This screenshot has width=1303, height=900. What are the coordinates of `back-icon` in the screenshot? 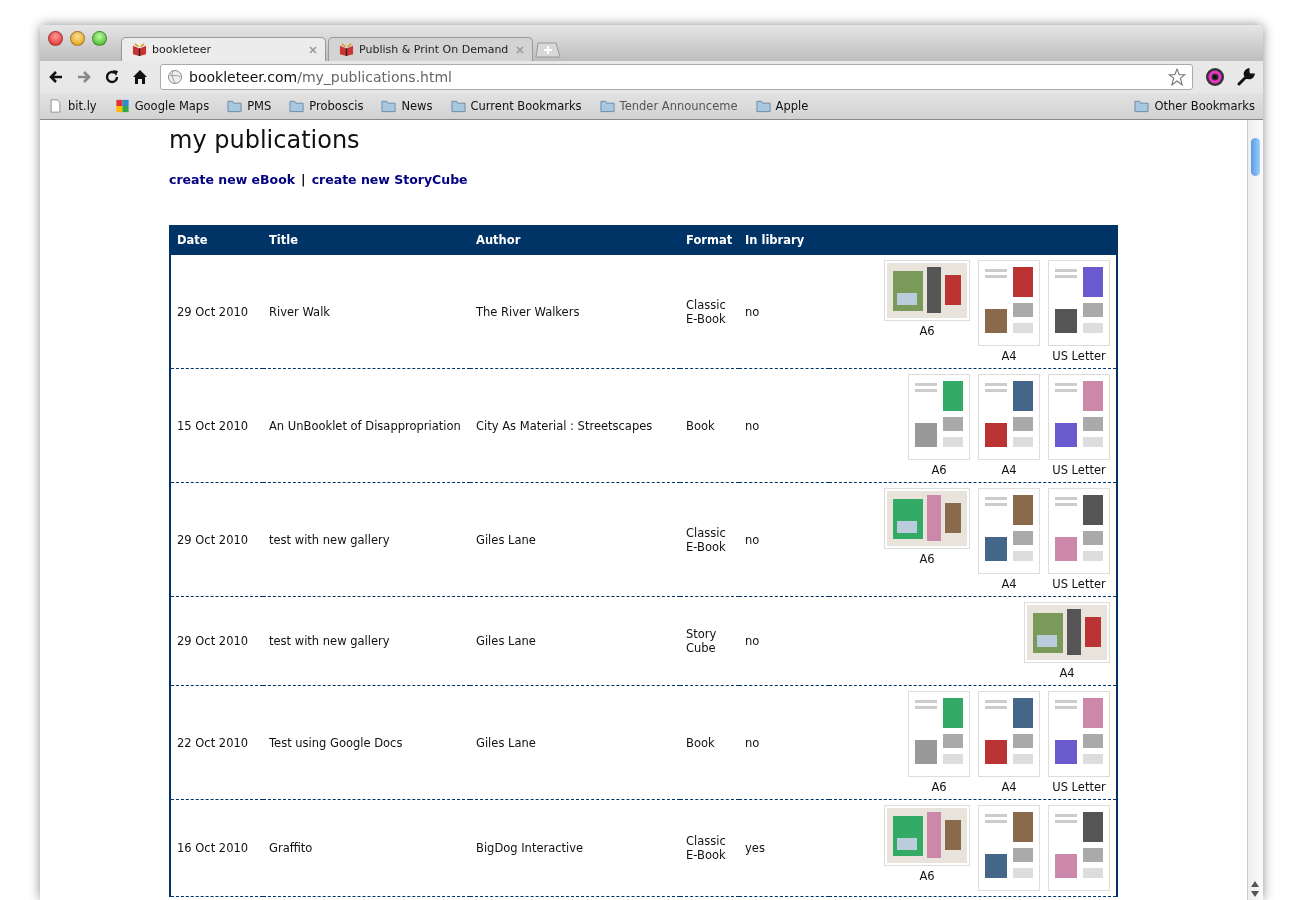 It's located at (56, 77).